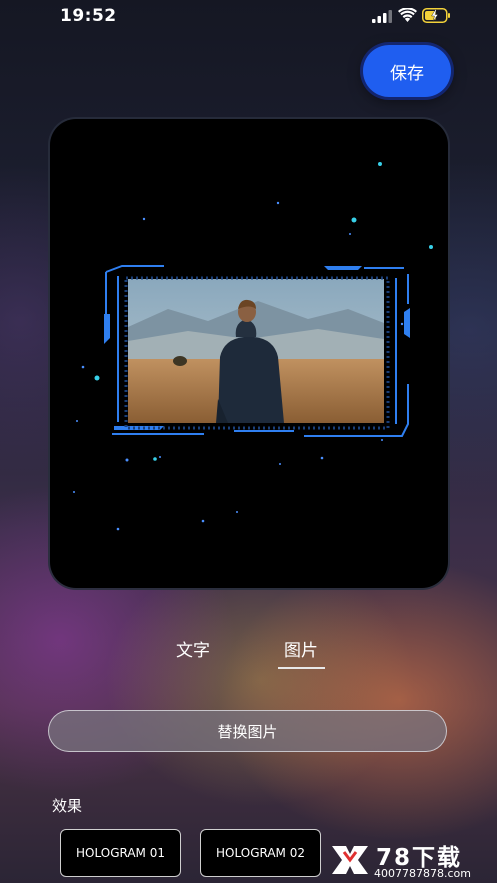 The height and width of the screenshot is (883, 497). What do you see at coordinates (407, 71) in the screenshot?
I see `save-button: 保存` at bounding box center [407, 71].